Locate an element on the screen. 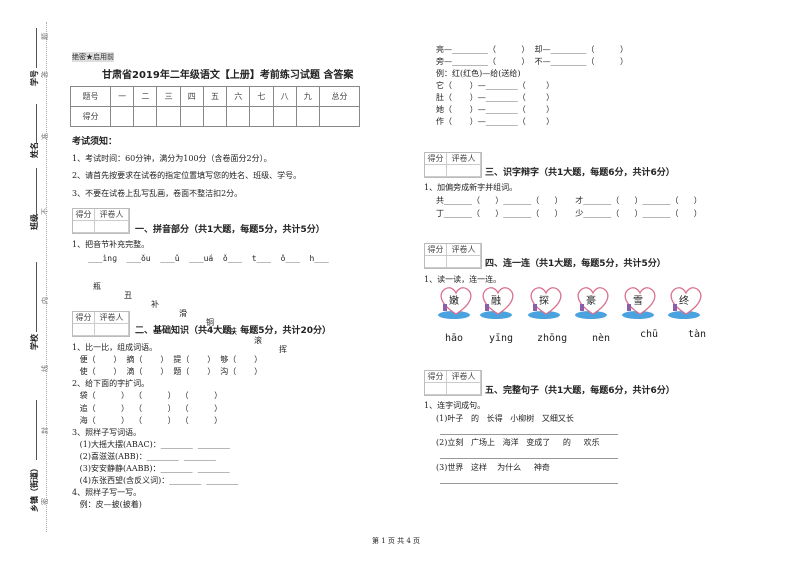 The width and height of the screenshot is (800, 565). pinyin-option: chū is located at coordinates (649, 334).